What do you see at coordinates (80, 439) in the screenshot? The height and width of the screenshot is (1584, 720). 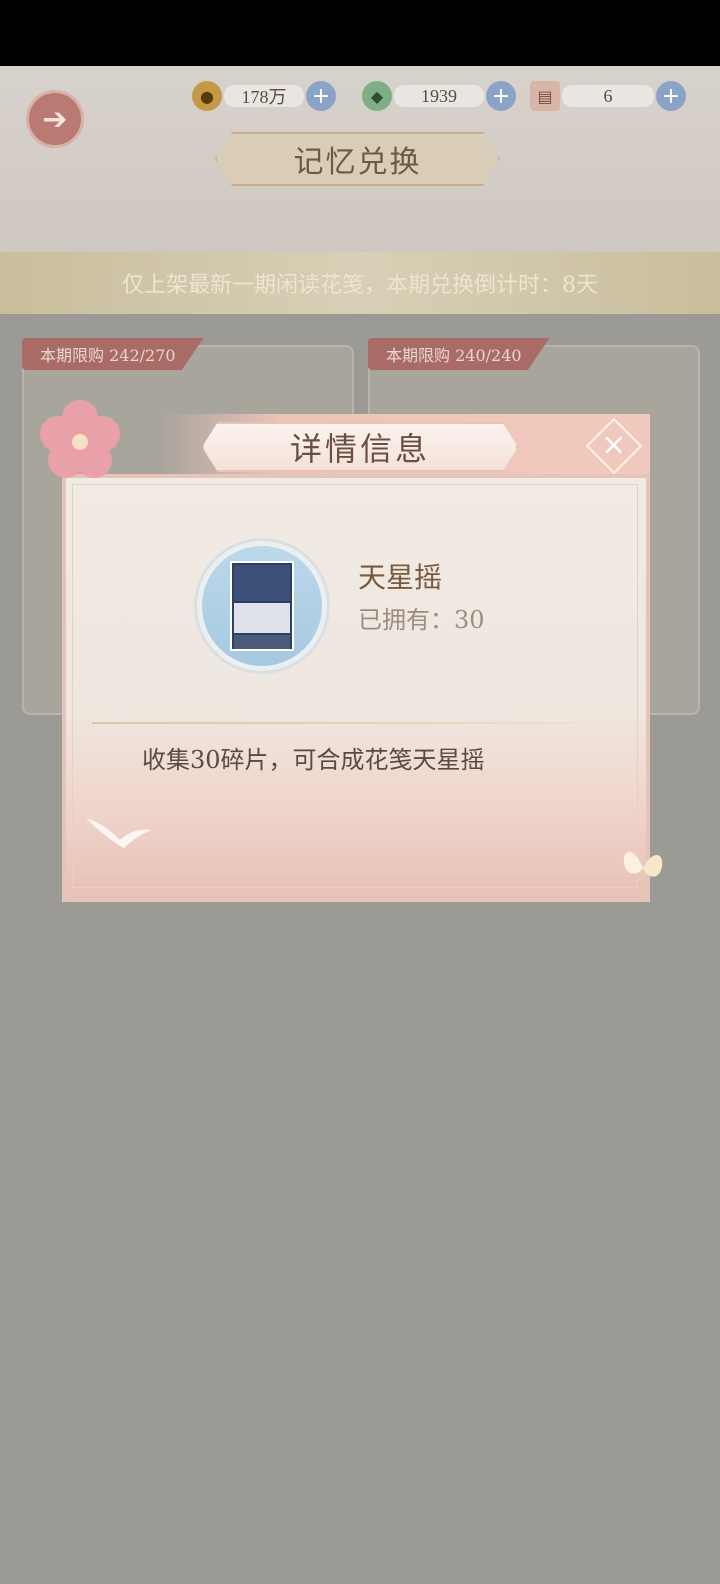 I see `blossom-icon` at bounding box center [80, 439].